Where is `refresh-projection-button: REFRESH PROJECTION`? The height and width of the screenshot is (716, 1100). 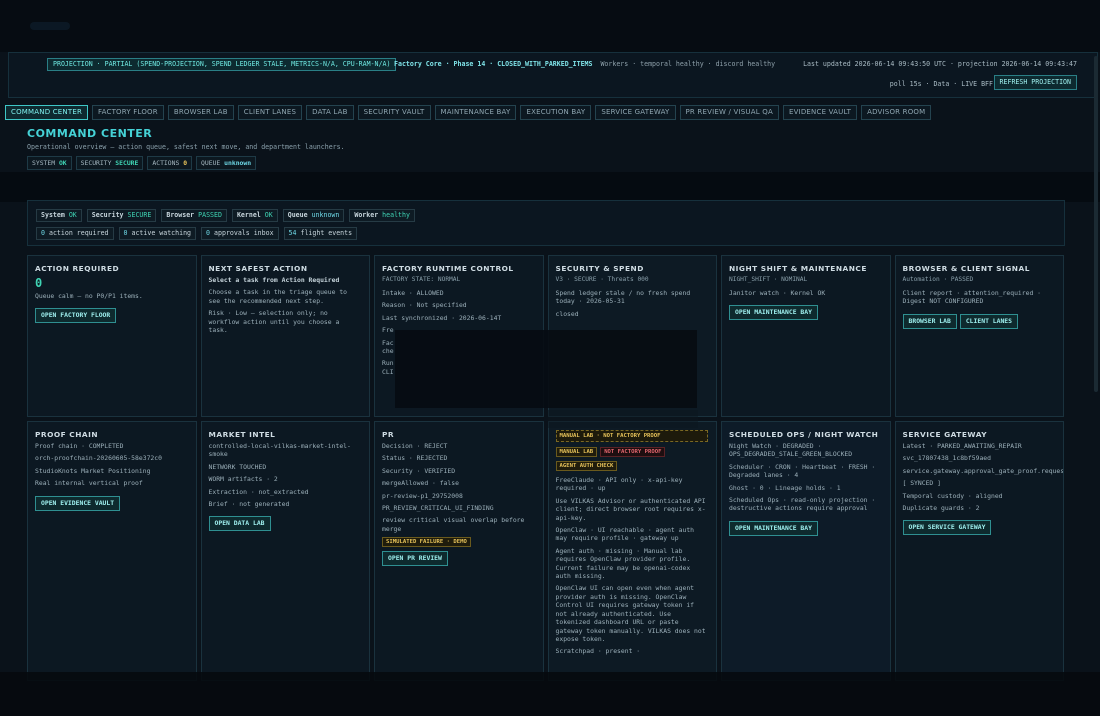
refresh-projection-button: REFRESH PROJECTION is located at coordinates (1035, 82).